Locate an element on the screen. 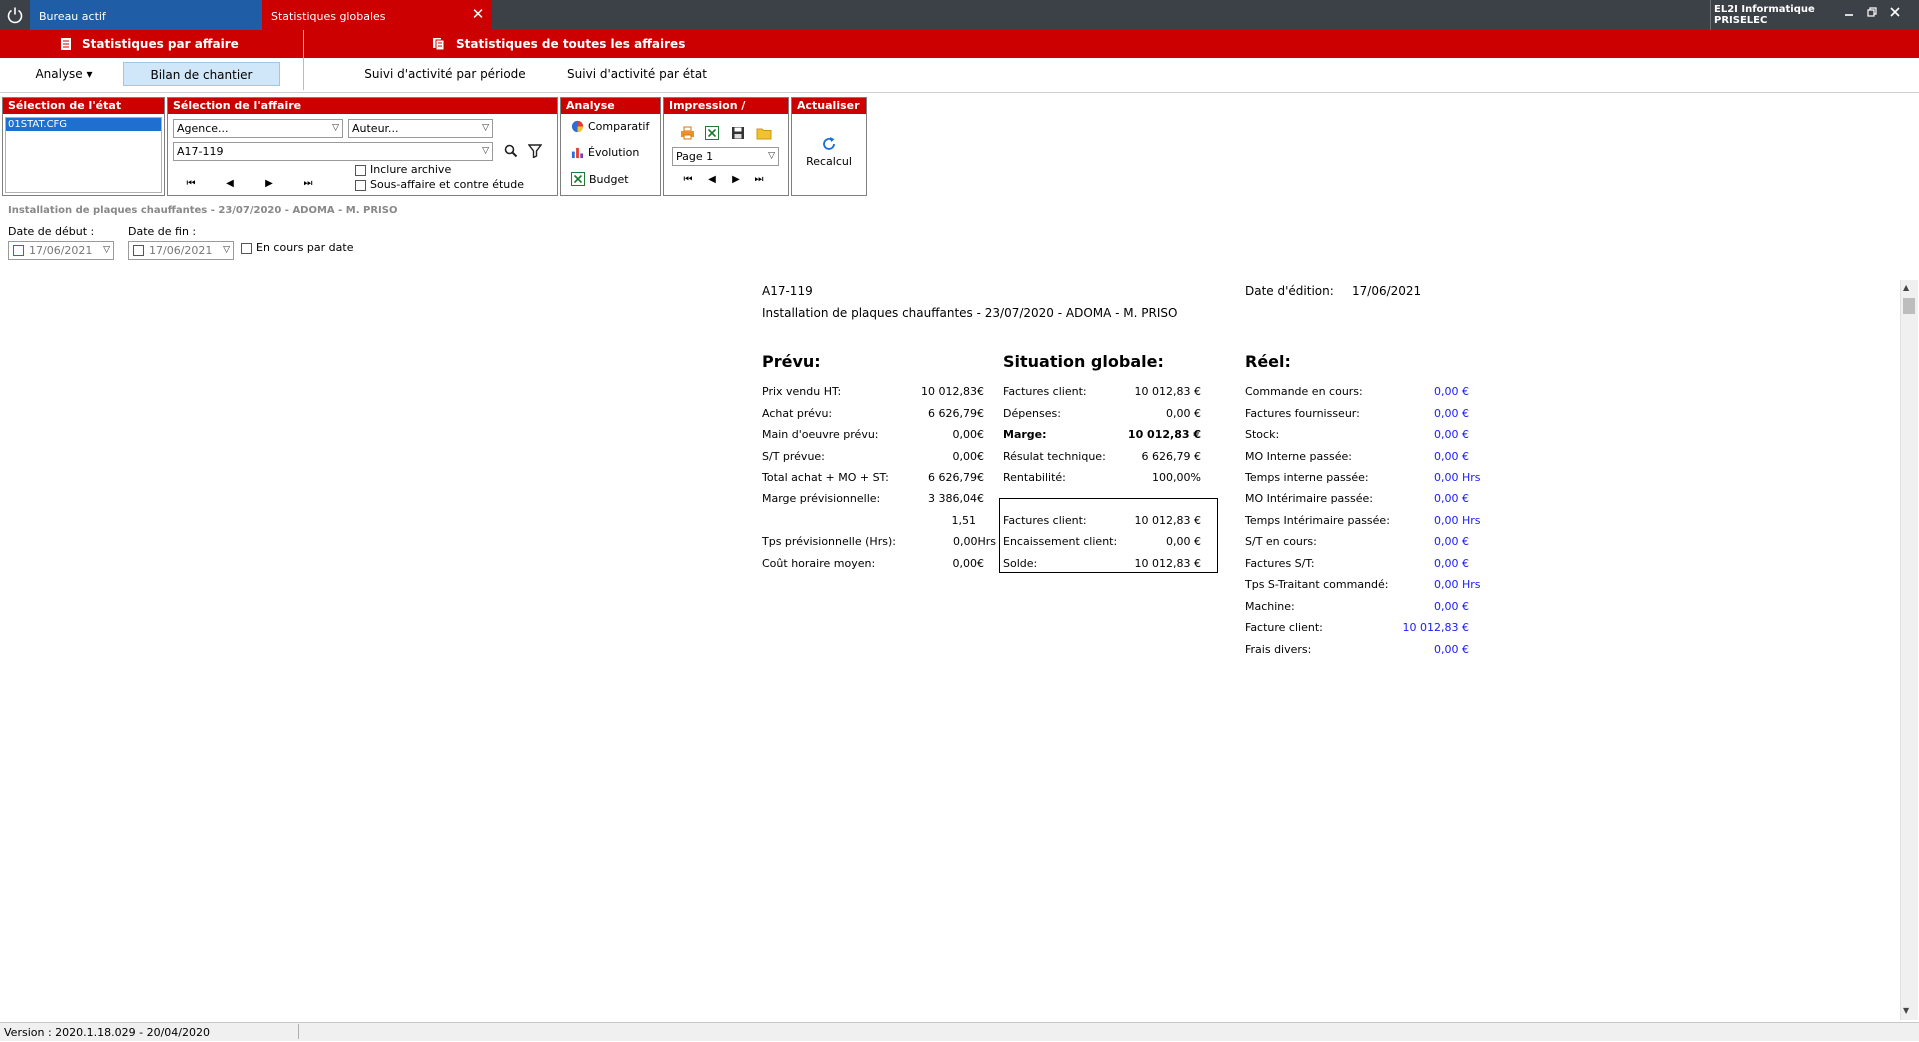 Image resolution: width=1919 pixels, height=1042 pixels. prevu-title: Prévu: is located at coordinates (791, 361).